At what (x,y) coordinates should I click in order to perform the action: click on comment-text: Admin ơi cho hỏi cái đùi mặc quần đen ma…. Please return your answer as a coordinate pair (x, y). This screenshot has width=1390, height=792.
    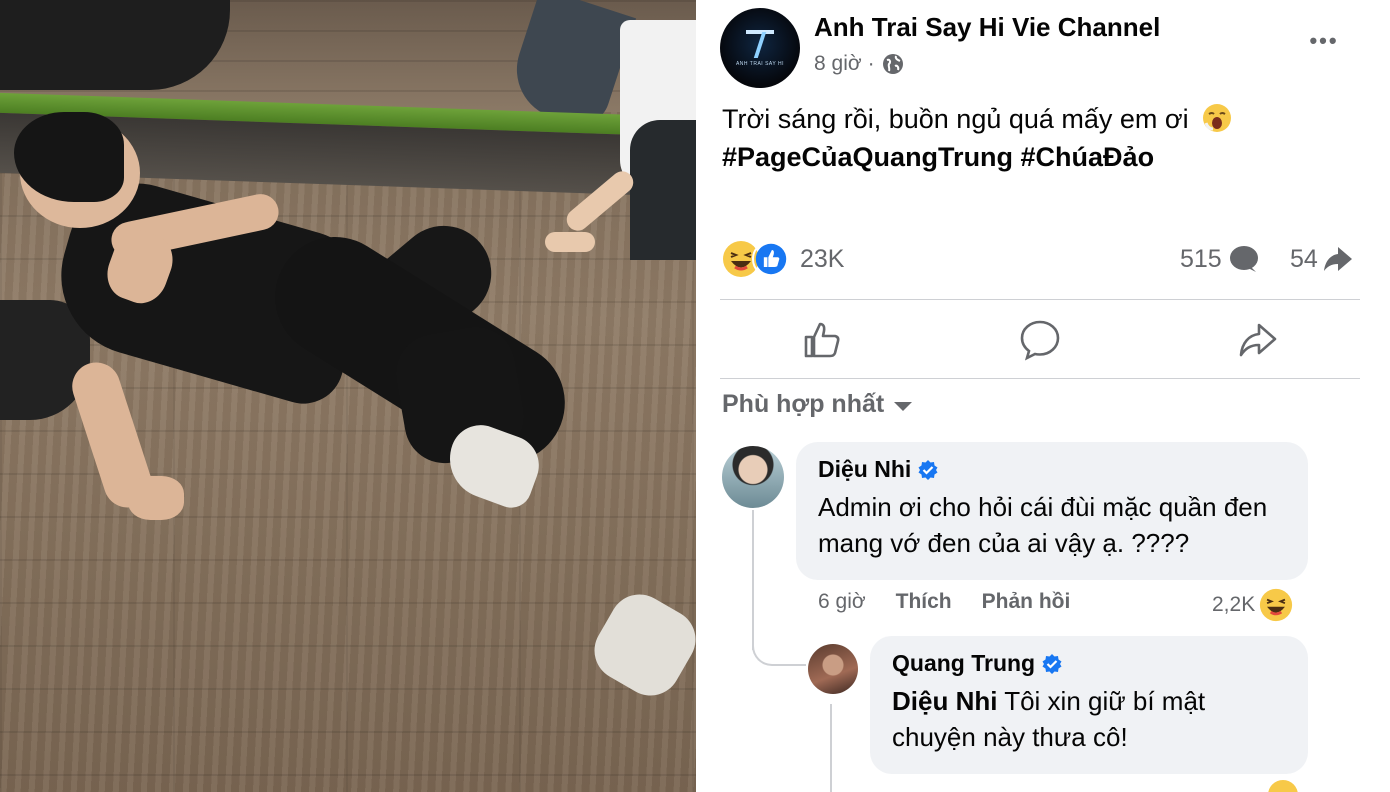
    Looking at the image, I should click on (1043, 525).